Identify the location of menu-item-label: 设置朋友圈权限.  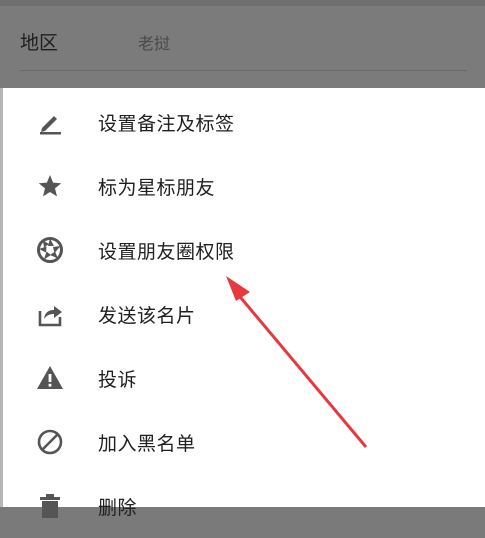
(166, 251).